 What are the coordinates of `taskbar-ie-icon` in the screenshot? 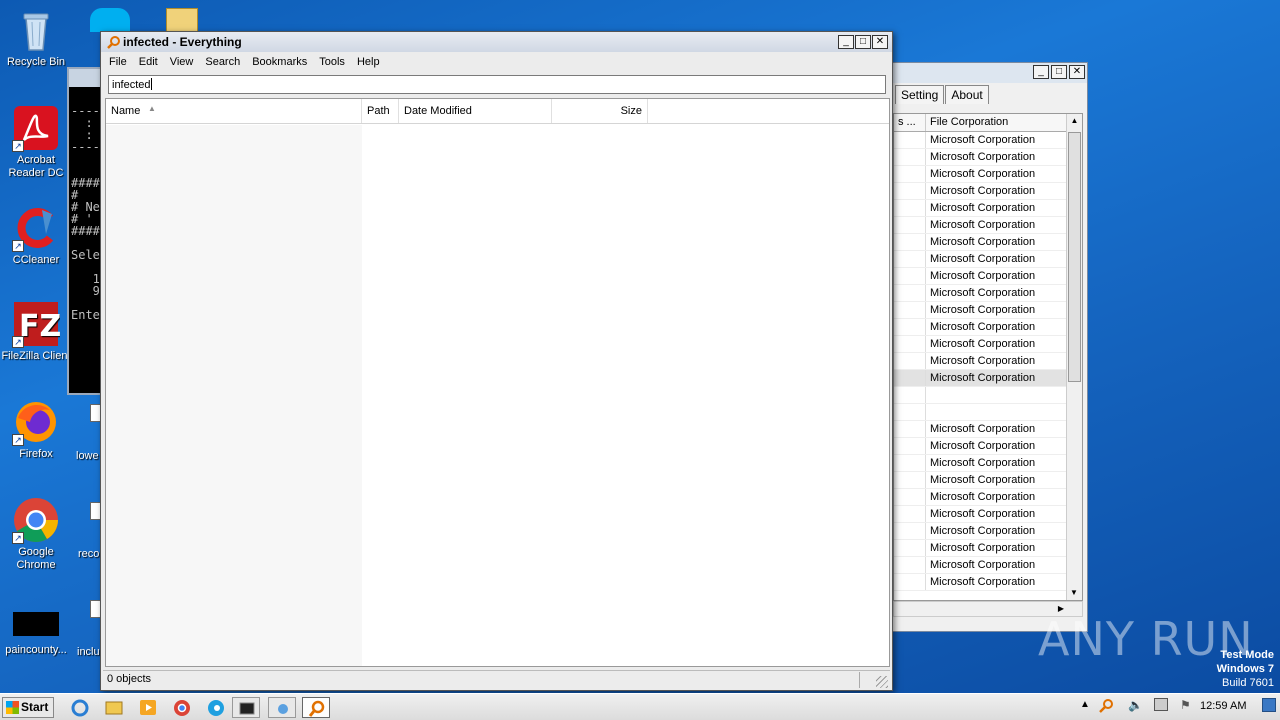 It's located at (80, 707).